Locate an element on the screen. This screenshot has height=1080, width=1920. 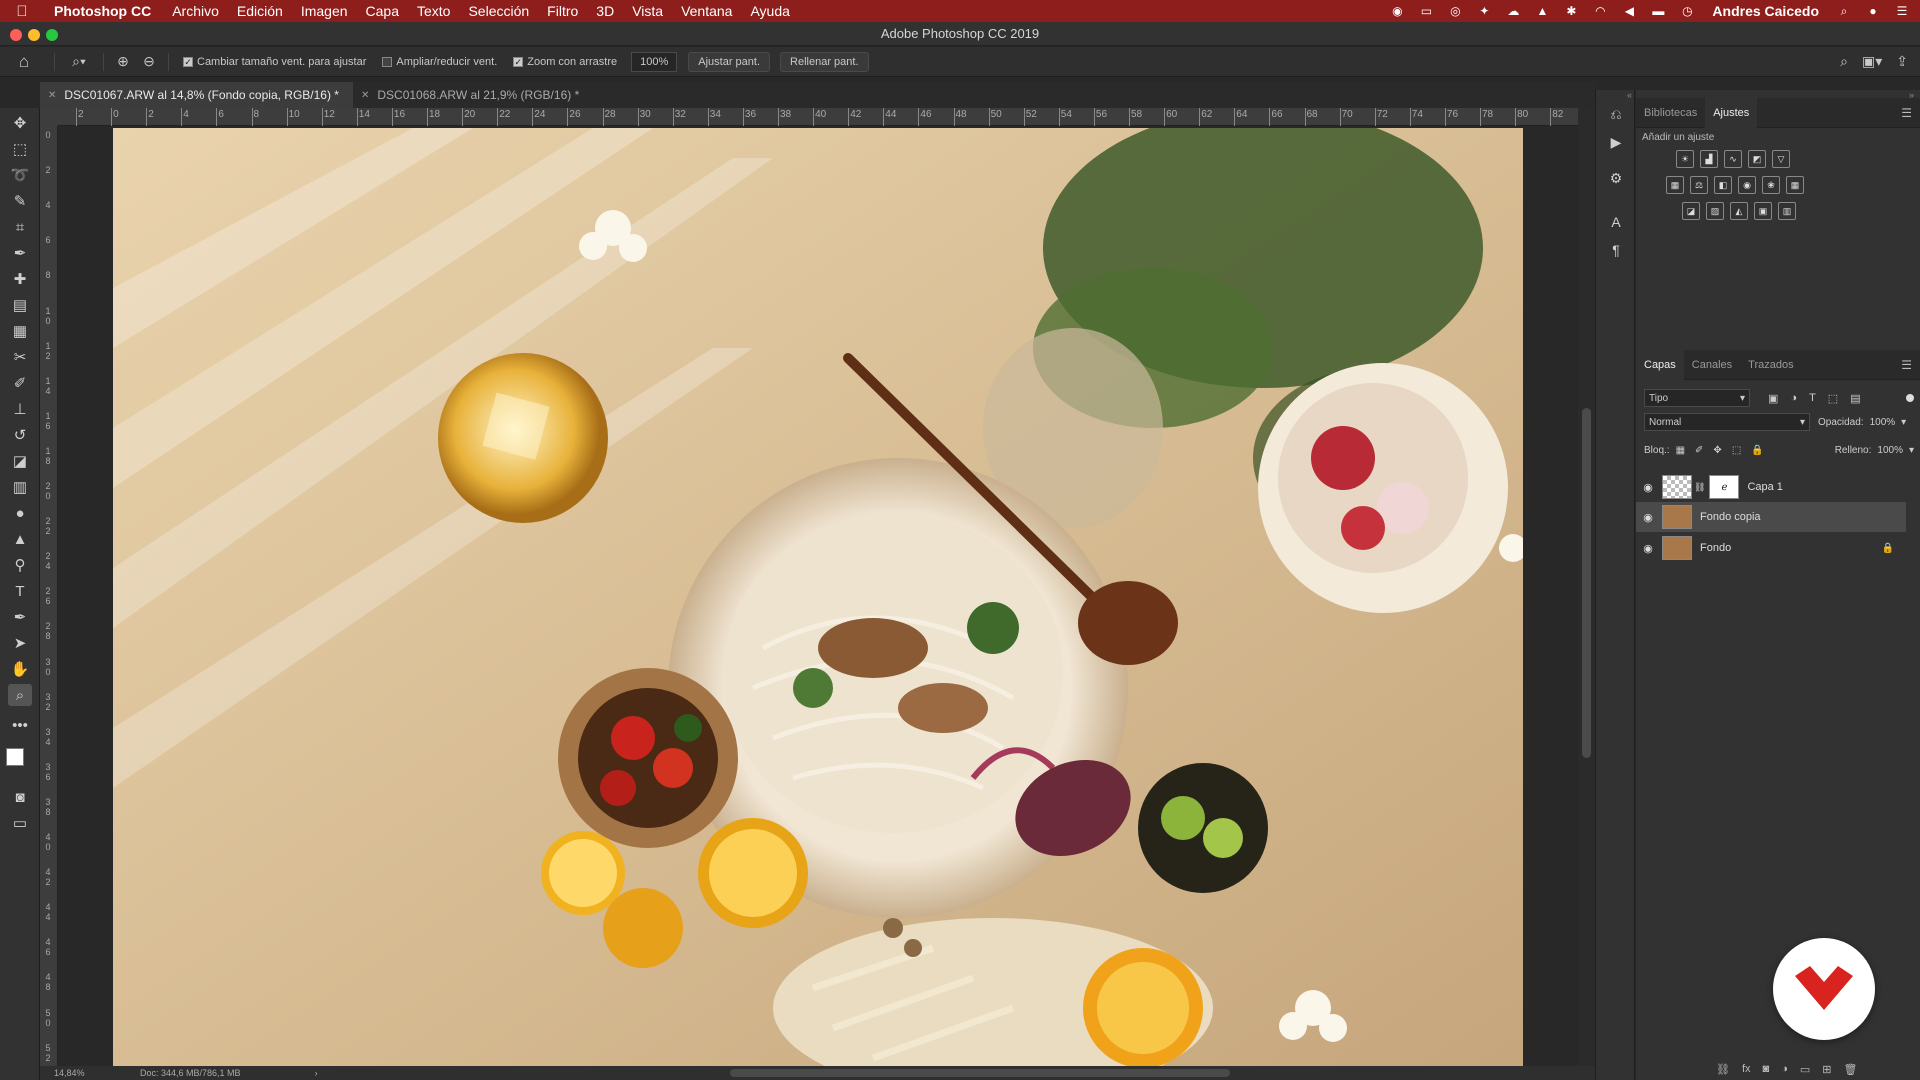
eyedropper-tool-icon: ✒ is located at coordinates (20, 253).